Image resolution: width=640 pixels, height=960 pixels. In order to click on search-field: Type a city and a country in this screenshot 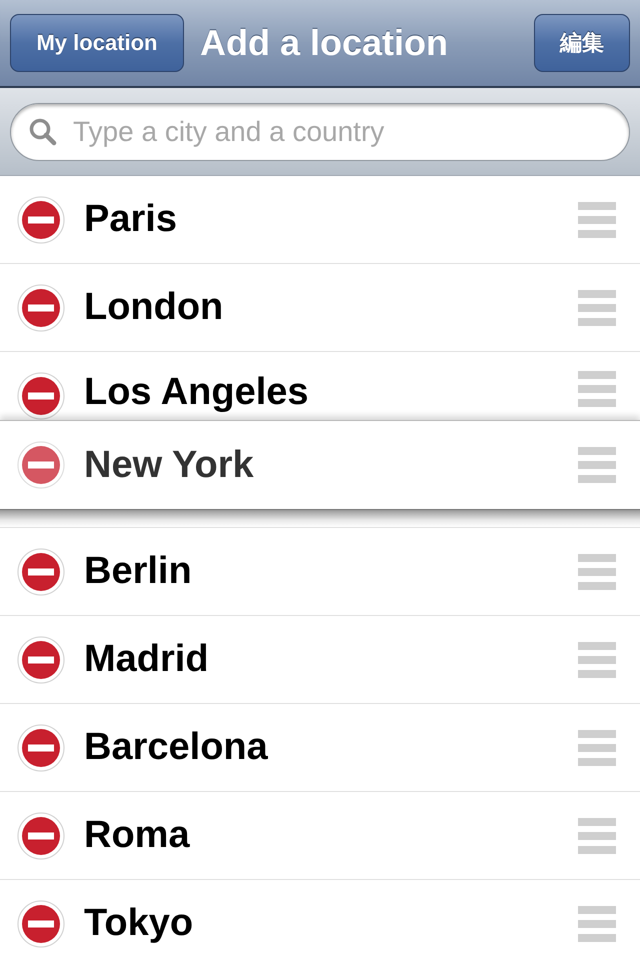, I will do `click(320, 131)`.